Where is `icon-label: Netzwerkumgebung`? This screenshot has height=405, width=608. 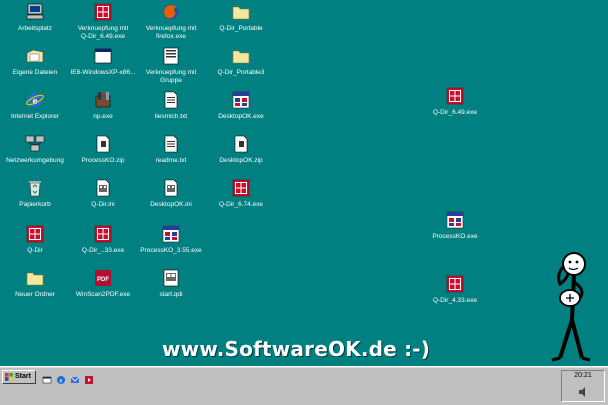
icon-label: Netzwerkumgebung is located at coordinates (35, 160).